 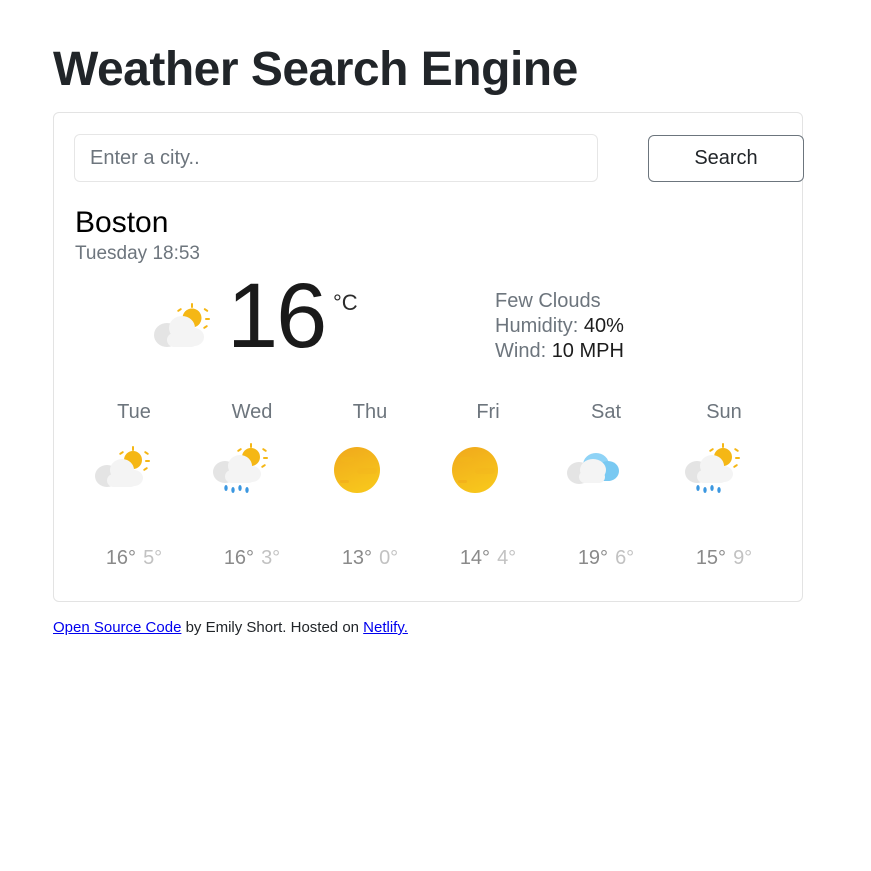 What do you see at coordinates (271, 558) in the screenshot?
I see `forecast-low: 3°` at bounding box center [271, 558].